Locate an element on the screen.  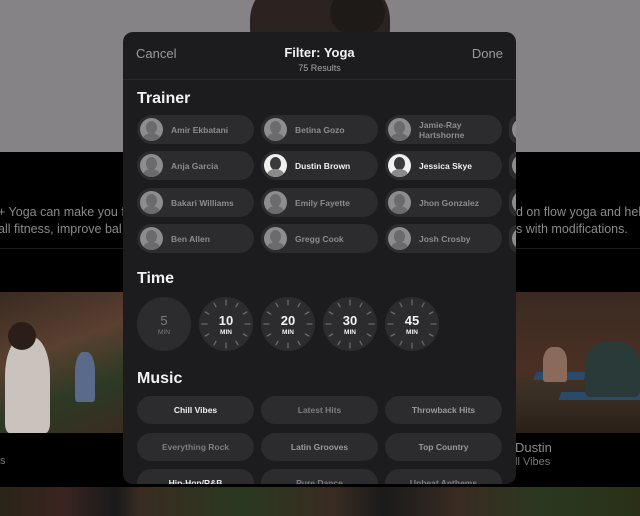
trainer-name: Dustin Brown is located at coordinates (323, 165).